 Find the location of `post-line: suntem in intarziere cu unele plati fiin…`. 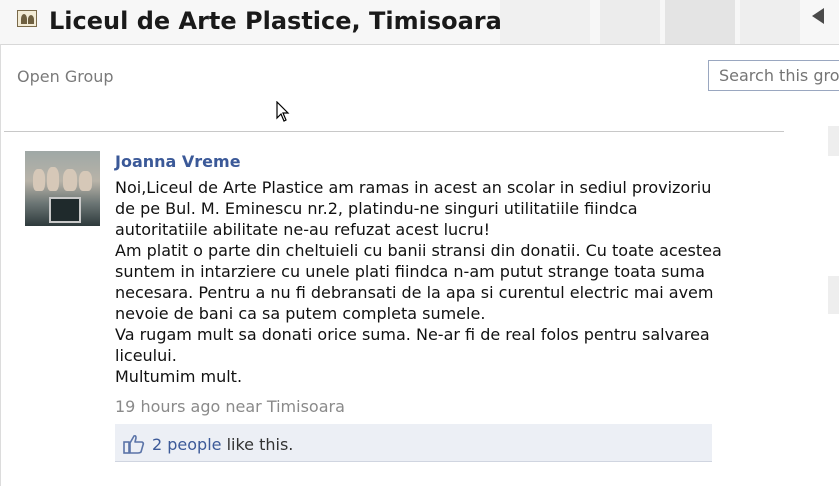

post-line: suntem in intarziere cu unele plati fiin… is located at coordinates (410, 271).